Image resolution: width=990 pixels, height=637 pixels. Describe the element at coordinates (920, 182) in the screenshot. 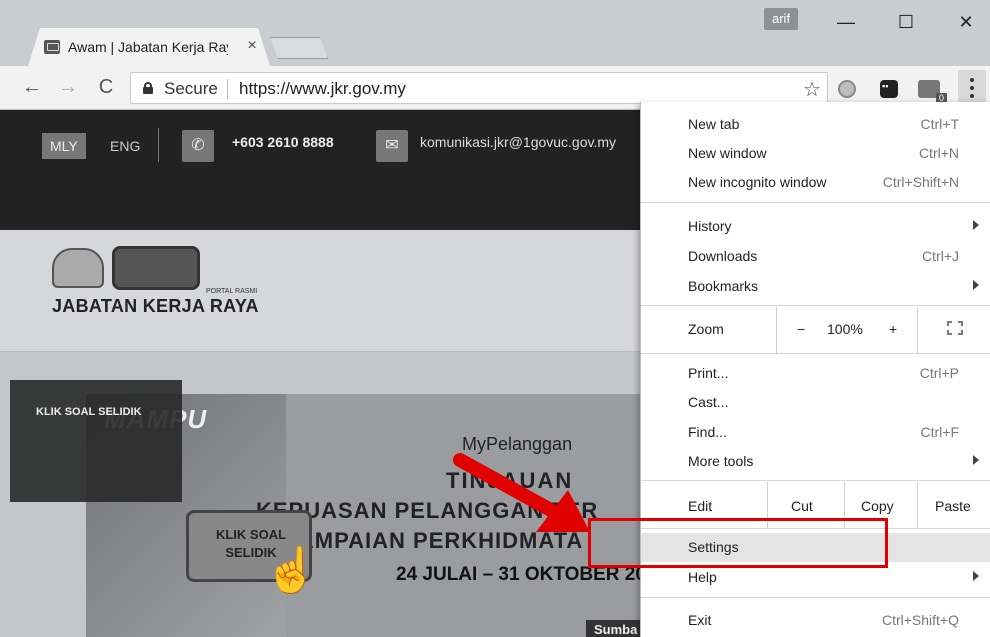

I see `menu-item-shortcut: Ctrl+Shift+N` at that location.